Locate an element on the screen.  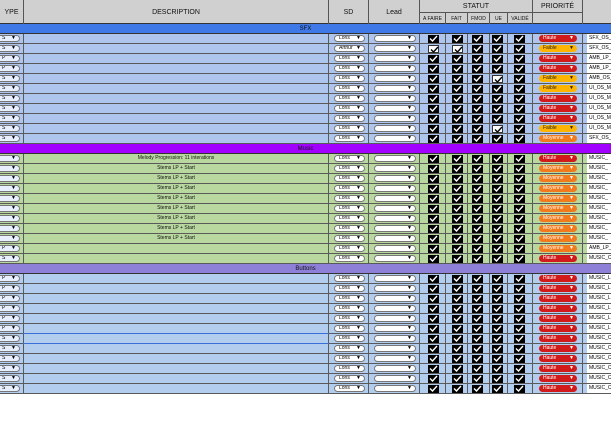
asset-code-cell: AMB_LP_ is located at coordinates (599, 248).